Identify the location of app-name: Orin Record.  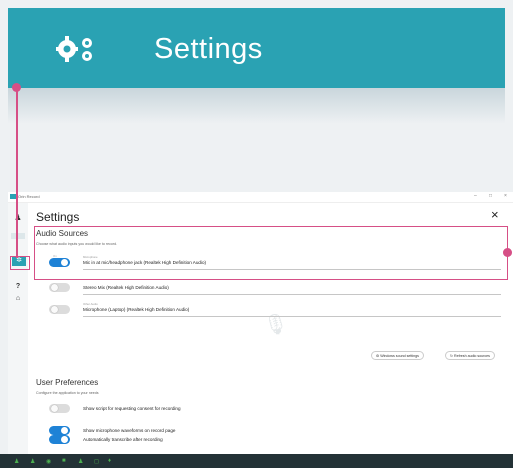
(29, 196).